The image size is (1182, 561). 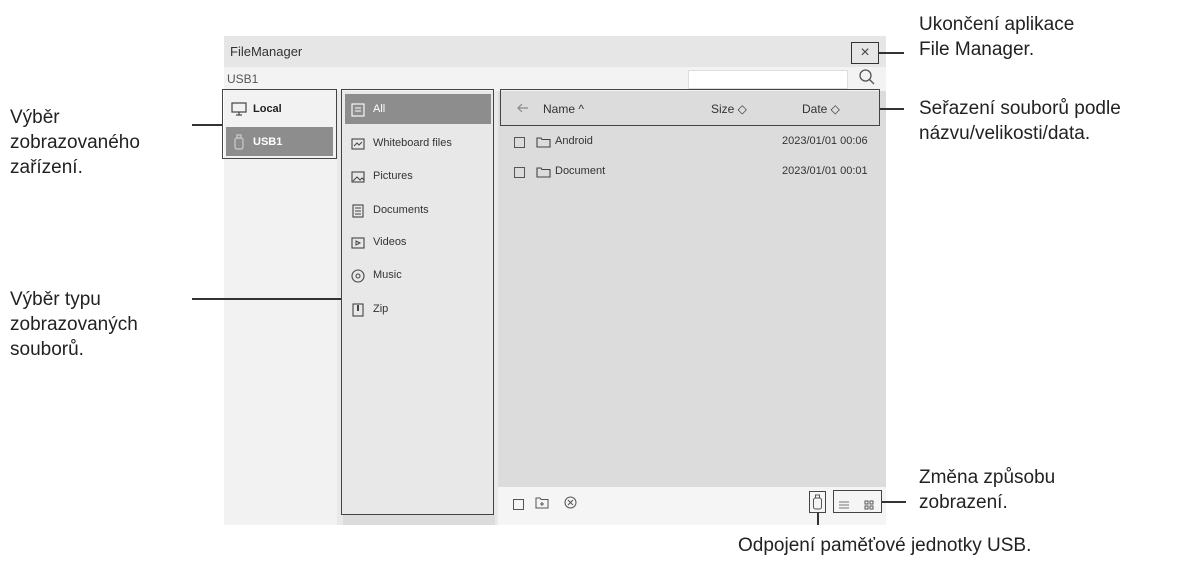 I want to click on file-name: Android, so click(x=574, y=141).